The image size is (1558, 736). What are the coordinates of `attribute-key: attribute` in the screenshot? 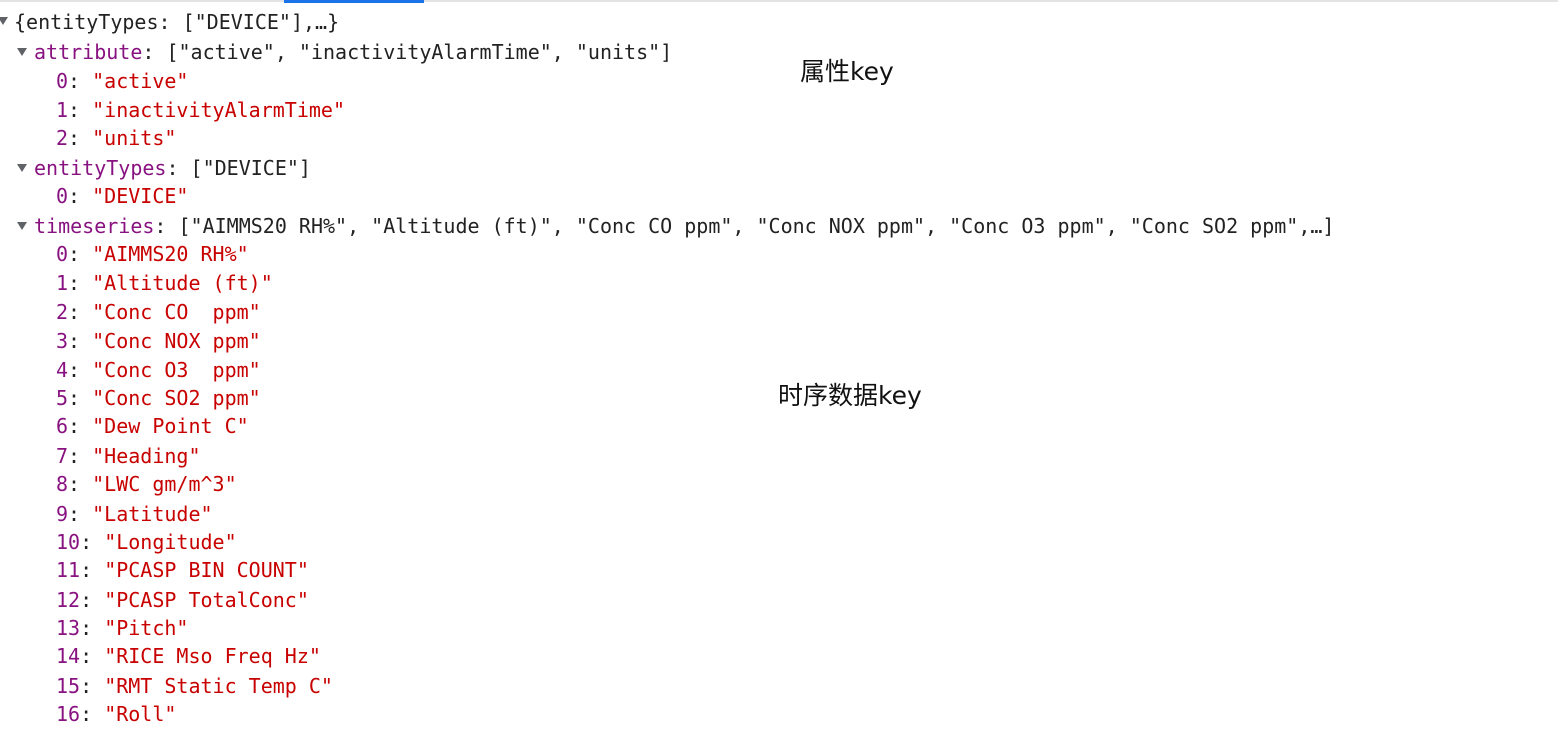 It's located at (88, 52).